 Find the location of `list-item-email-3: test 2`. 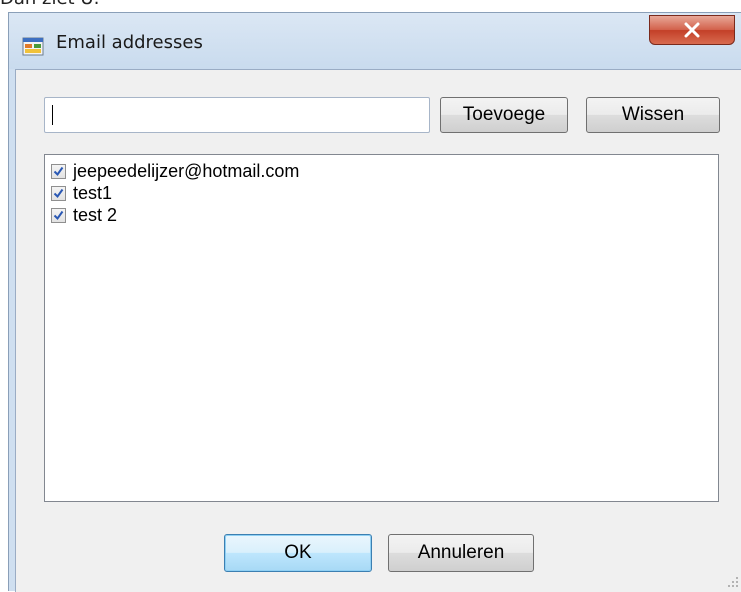

list-item-email-3: test 2 is located at coordinates (84, 215).